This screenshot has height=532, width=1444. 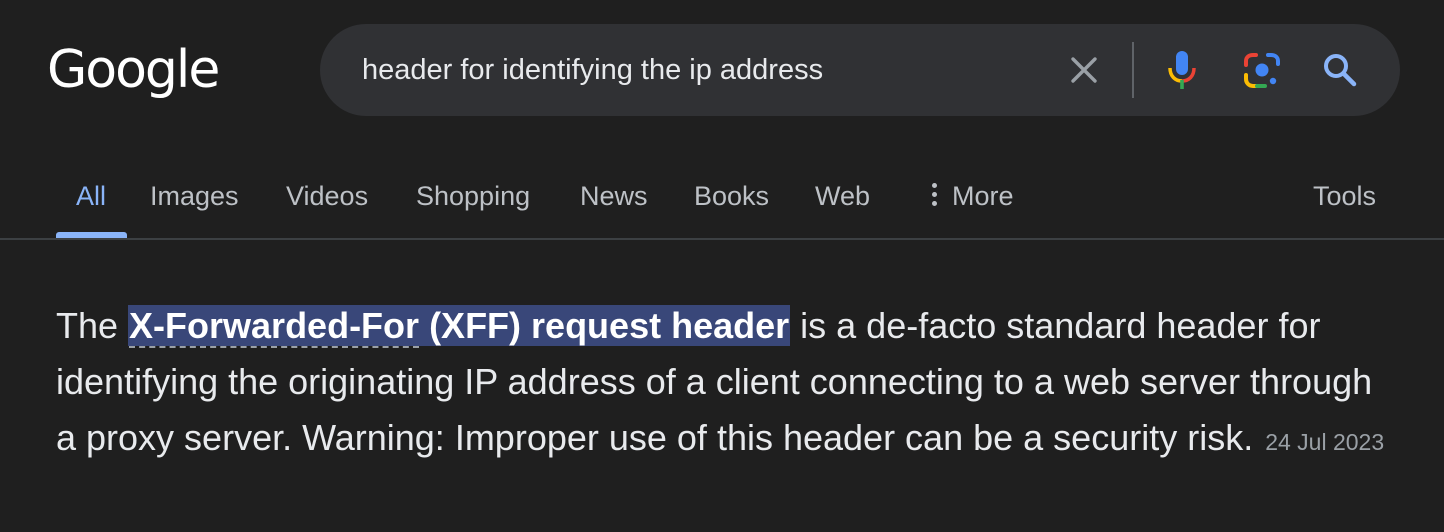 I want to click on tab-books: Books, so click(x=731, y=196).